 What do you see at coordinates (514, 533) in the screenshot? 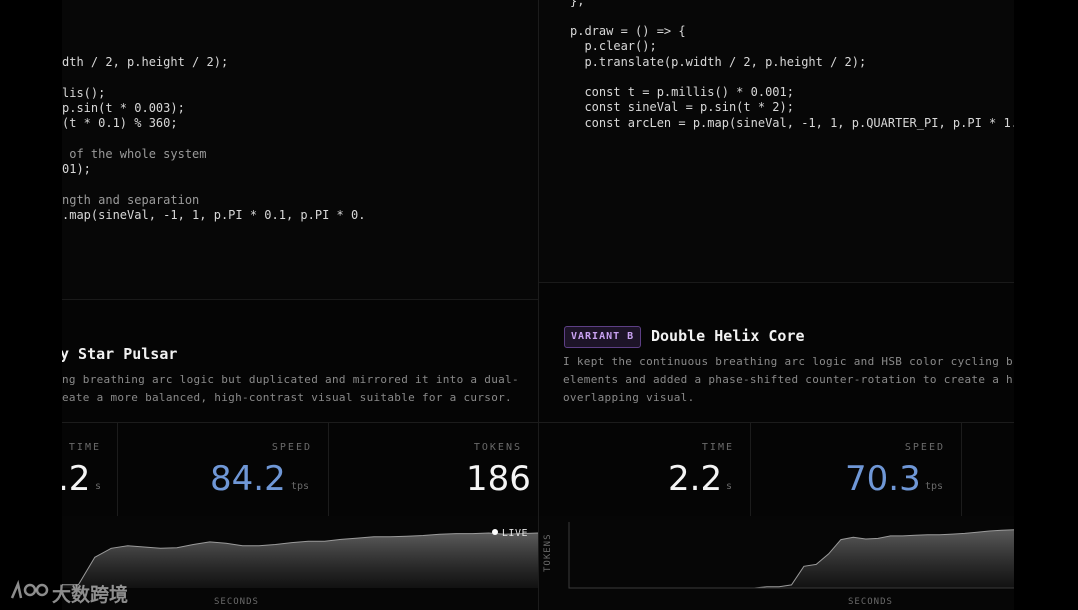
I see `live-label: LIVE` at bounding box center [514, 533].